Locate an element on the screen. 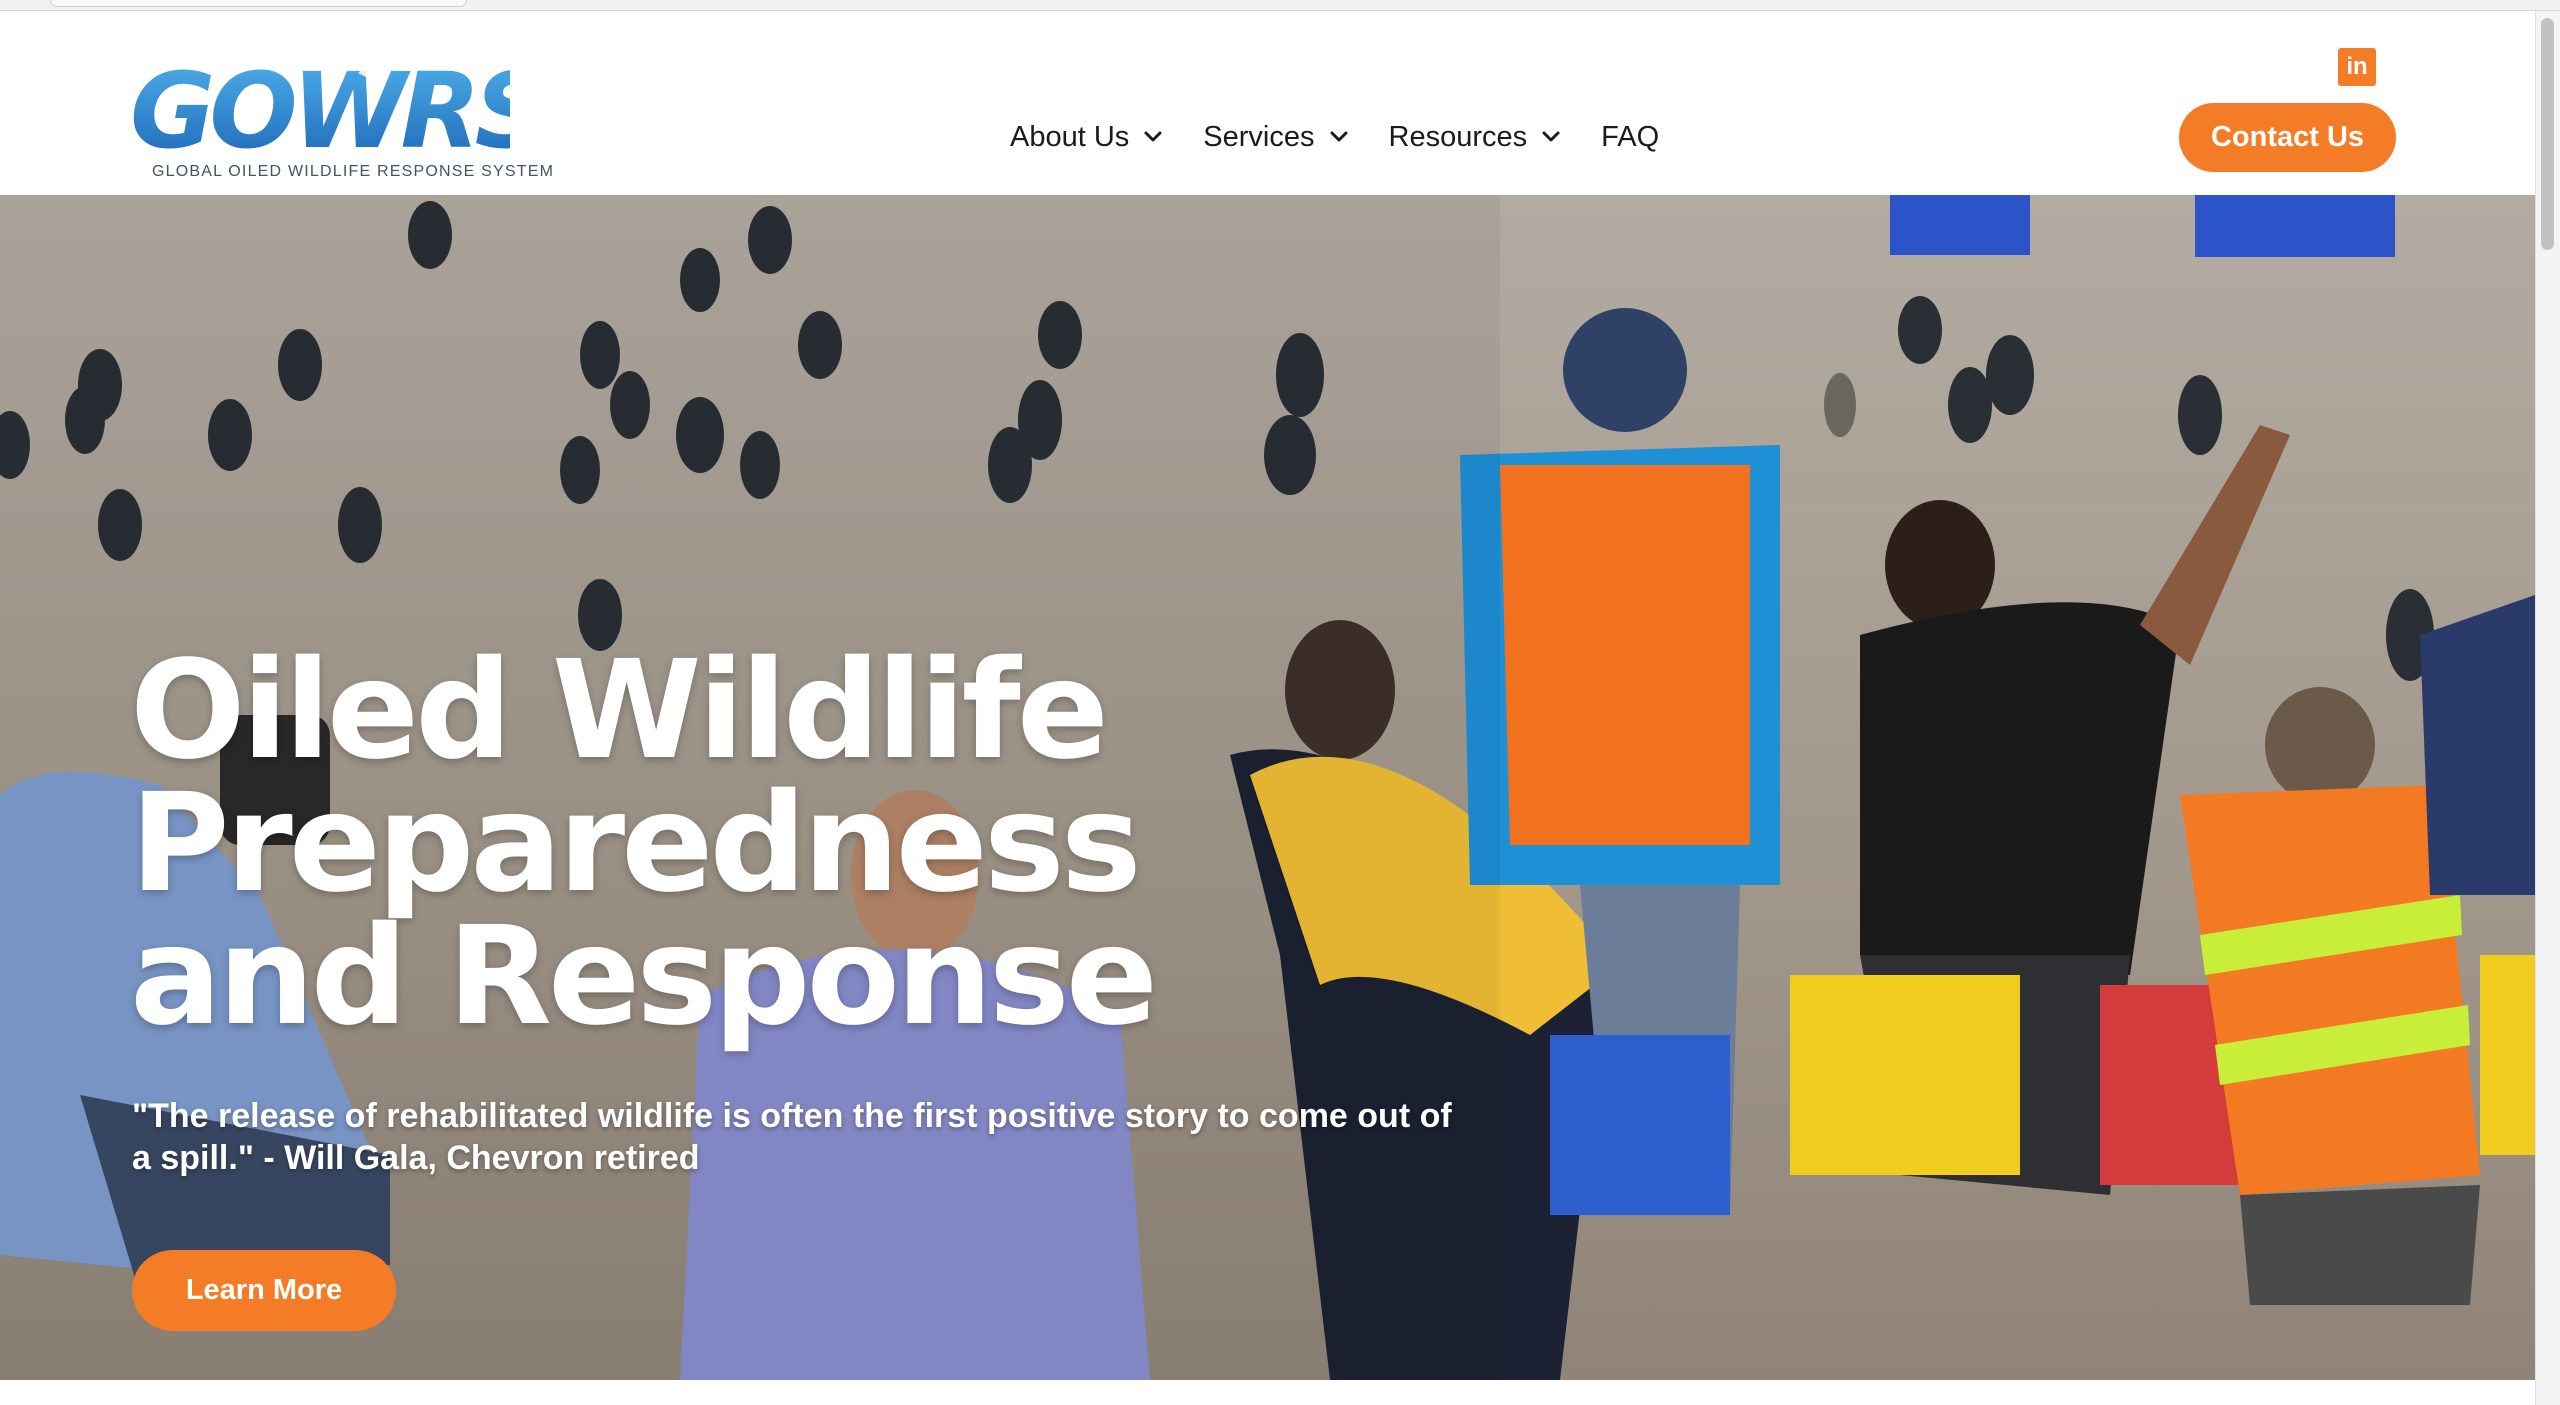 The height and width of the screenshot is (1405, 2560). nav-about-us-label: About Us is located at coordinates (1070, 136).